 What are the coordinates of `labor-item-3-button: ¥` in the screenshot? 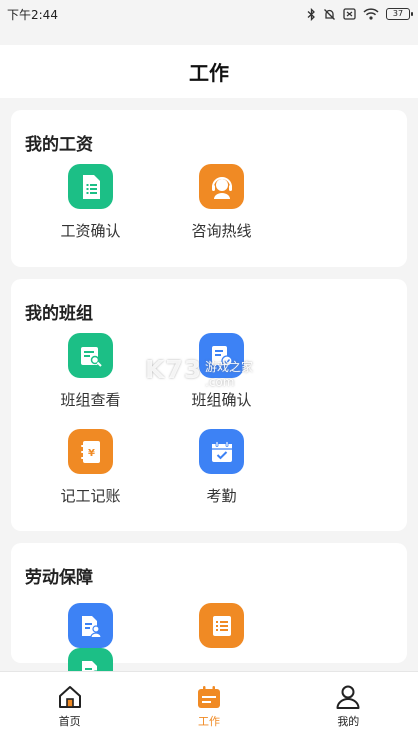 It's located at (90, 659).